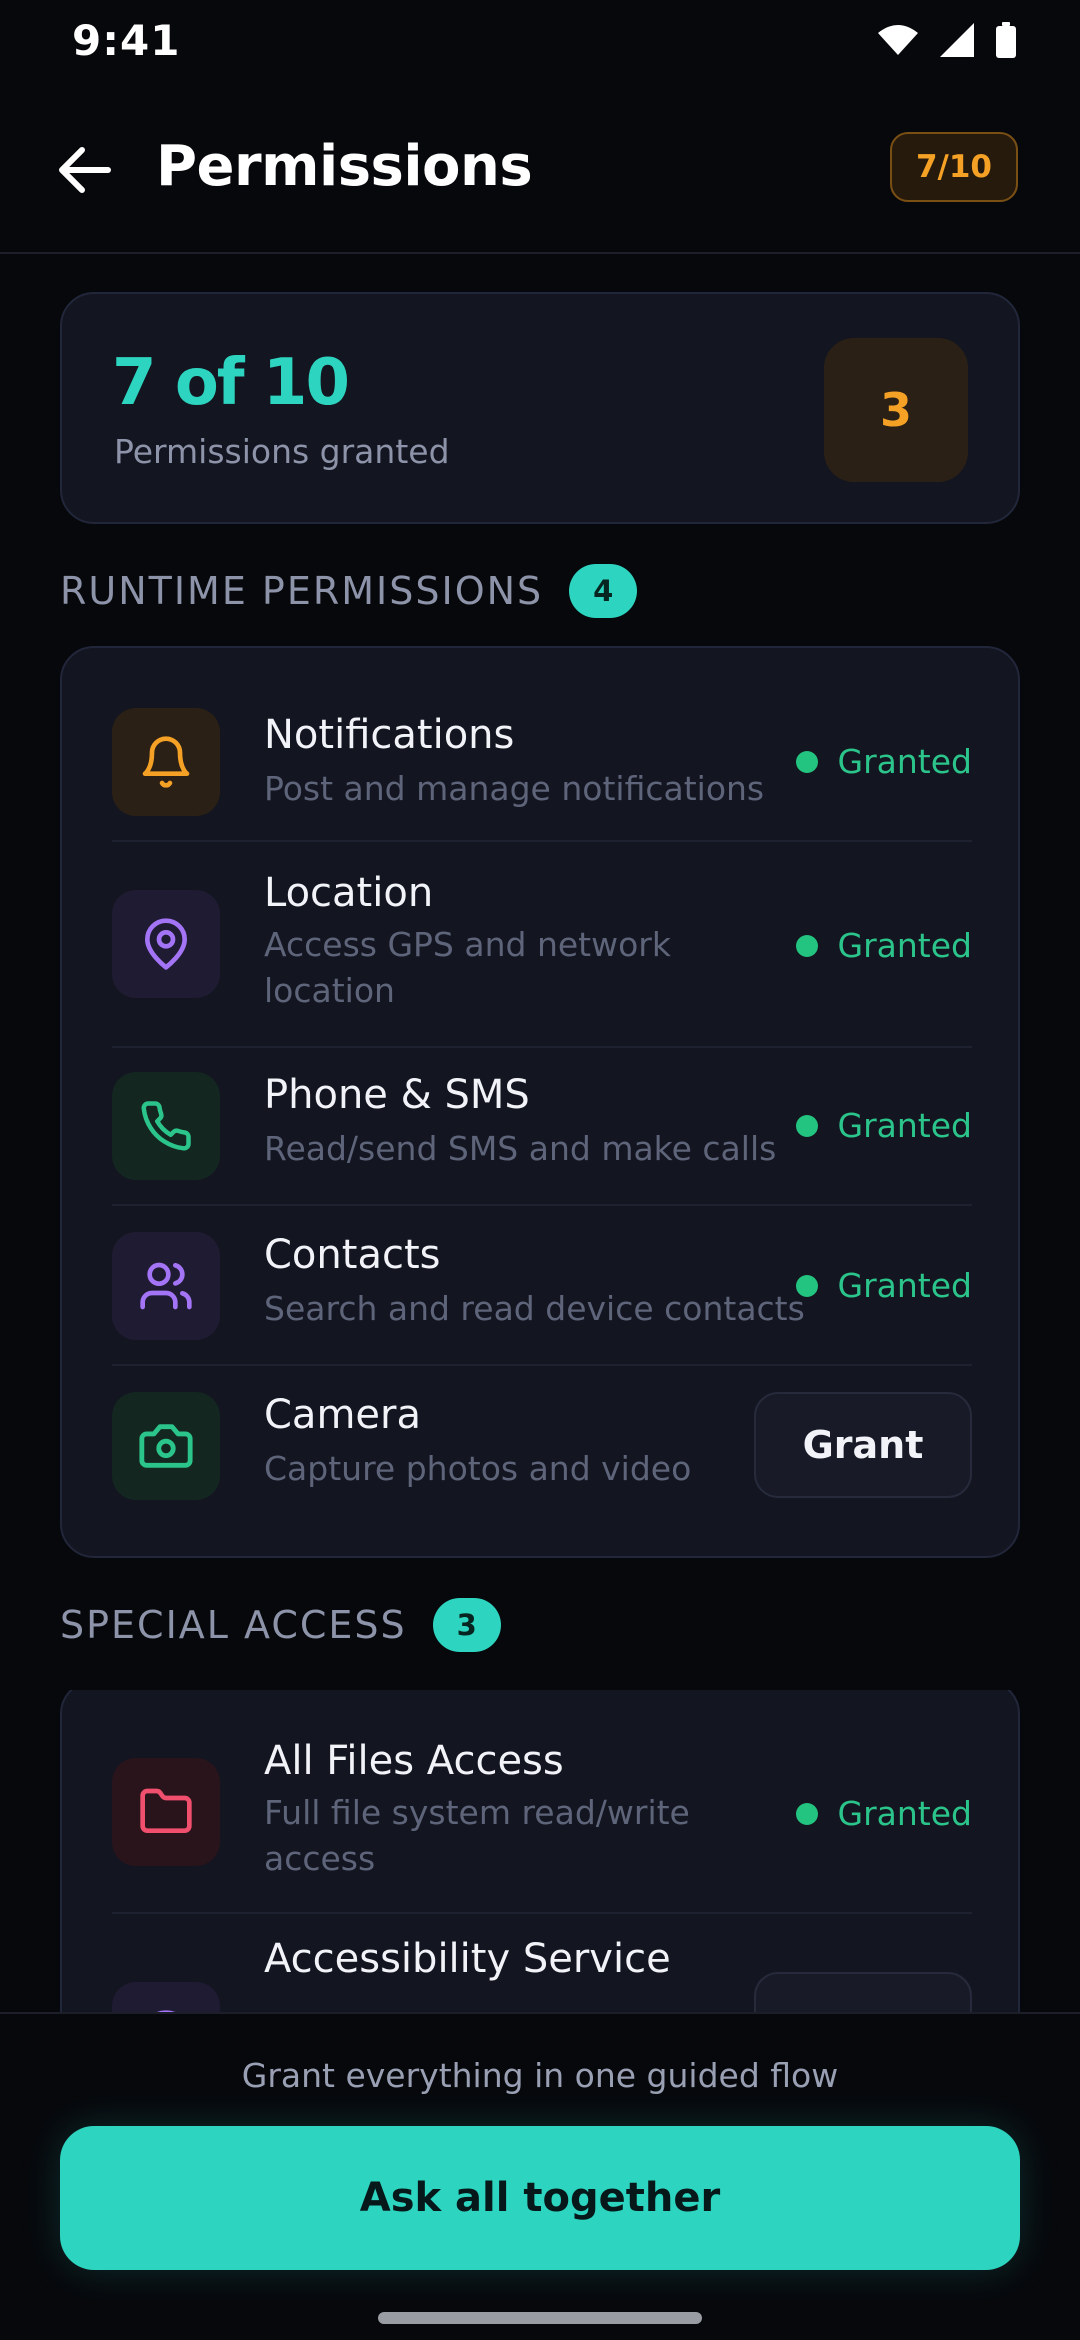 This screenshot has height=2340, width=1080. What do you see at coordinates (389, 735) in the screenshot?
I see `permission-title: Notifications` at bounding box center [389, 735].